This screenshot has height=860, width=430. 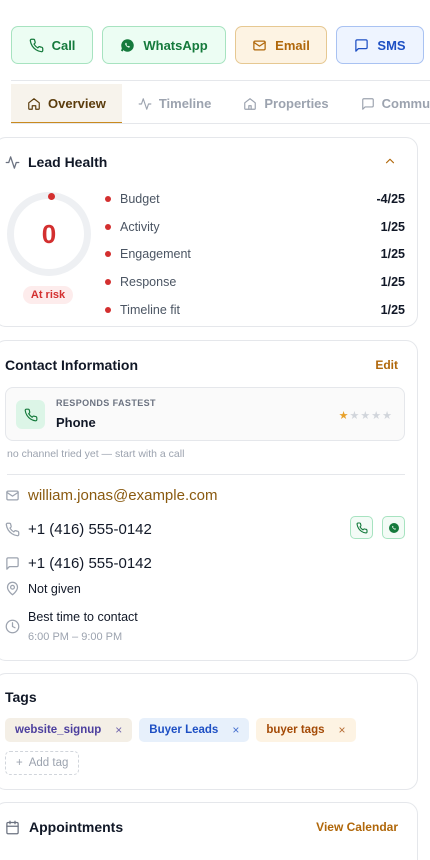 I want to click on address-row: Not given, so click(x=43, y=588).